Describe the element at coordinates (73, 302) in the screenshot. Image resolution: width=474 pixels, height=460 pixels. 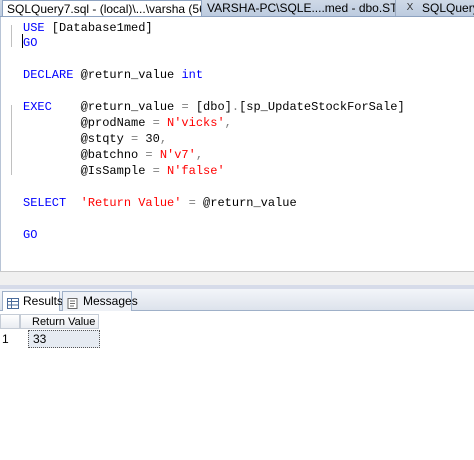
I see `messages-icon` at that location.